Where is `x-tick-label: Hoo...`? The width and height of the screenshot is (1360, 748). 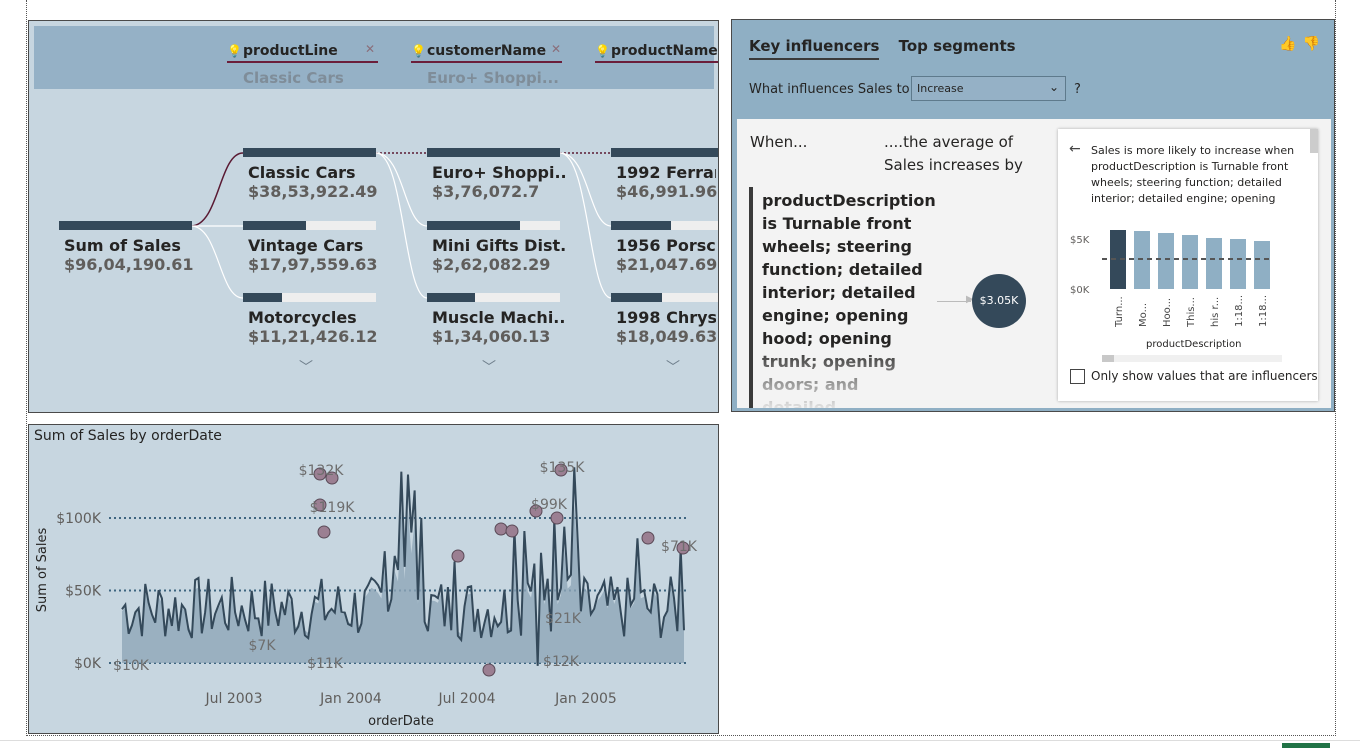
x-tick-label: Hoo... is located at coordinates (1167, 312).